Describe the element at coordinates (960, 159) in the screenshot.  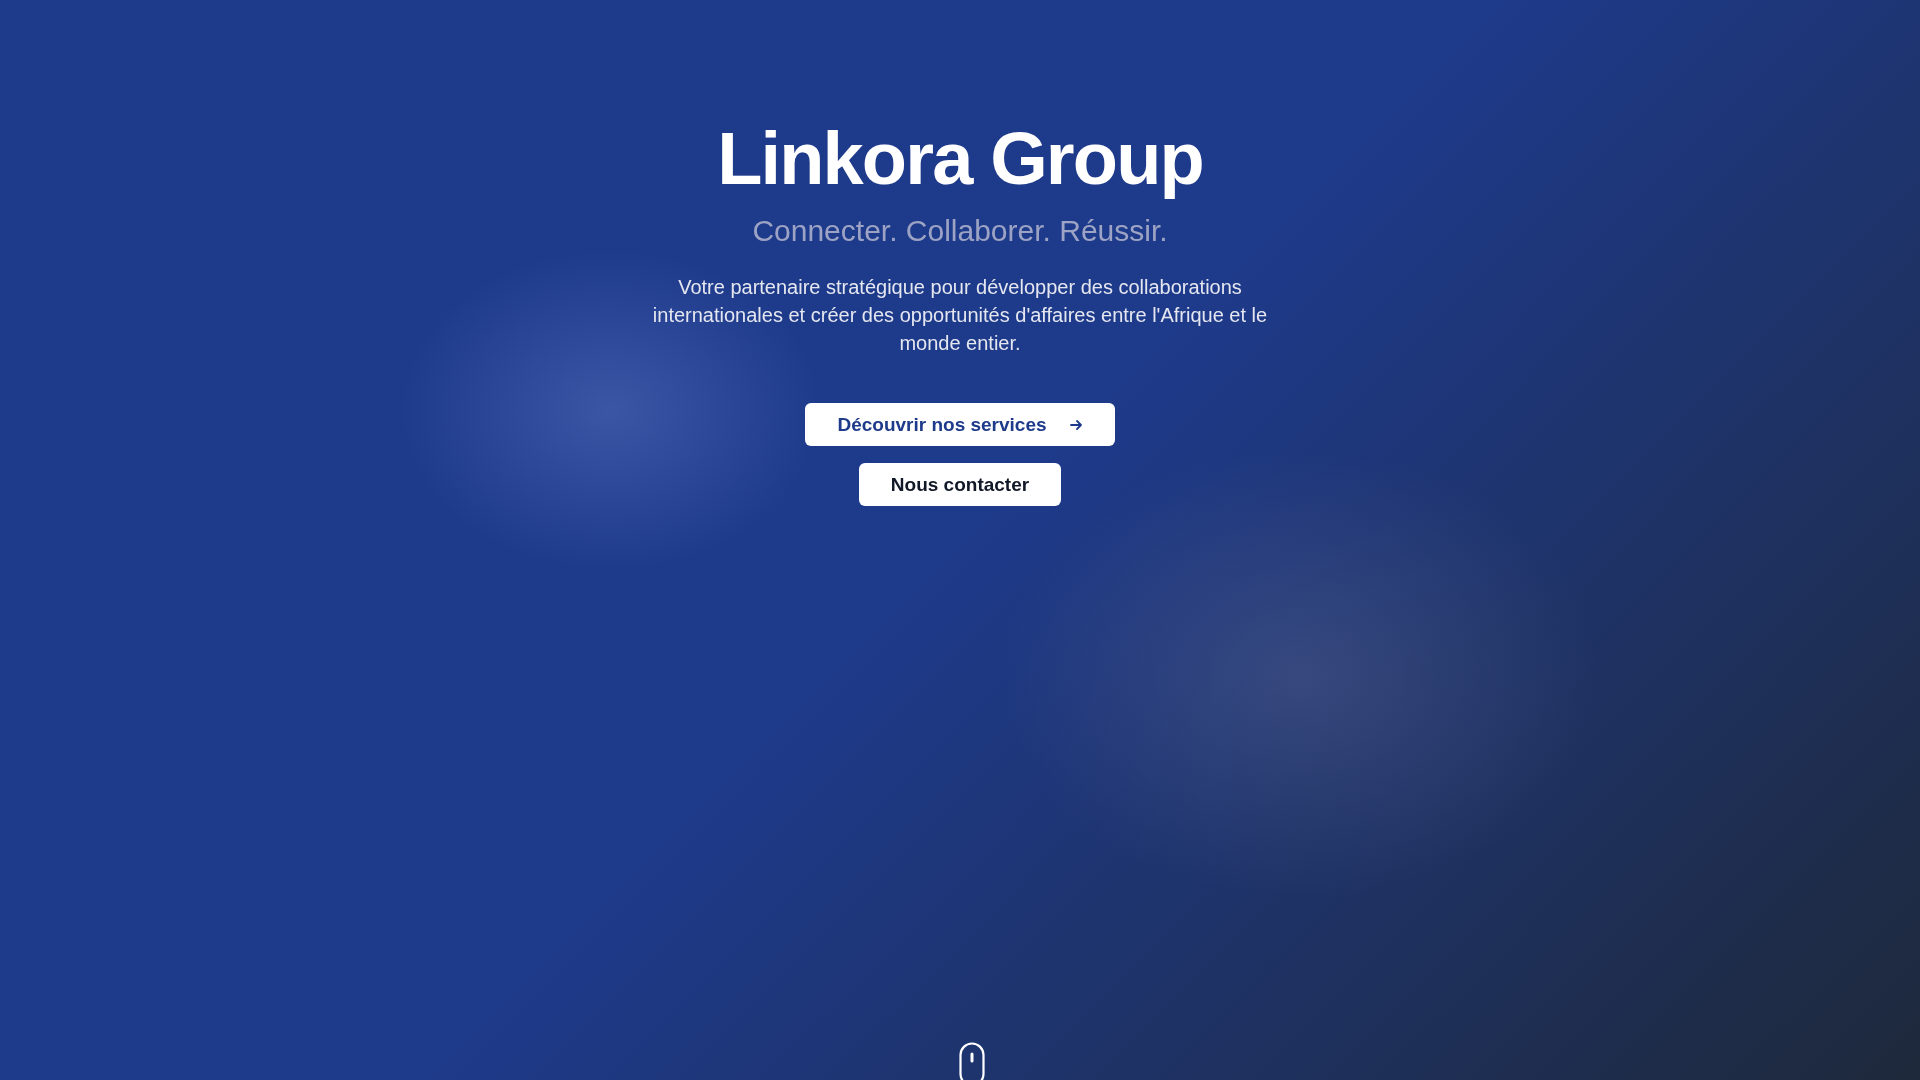
I see `hero-title: Linkora Group` at that location.